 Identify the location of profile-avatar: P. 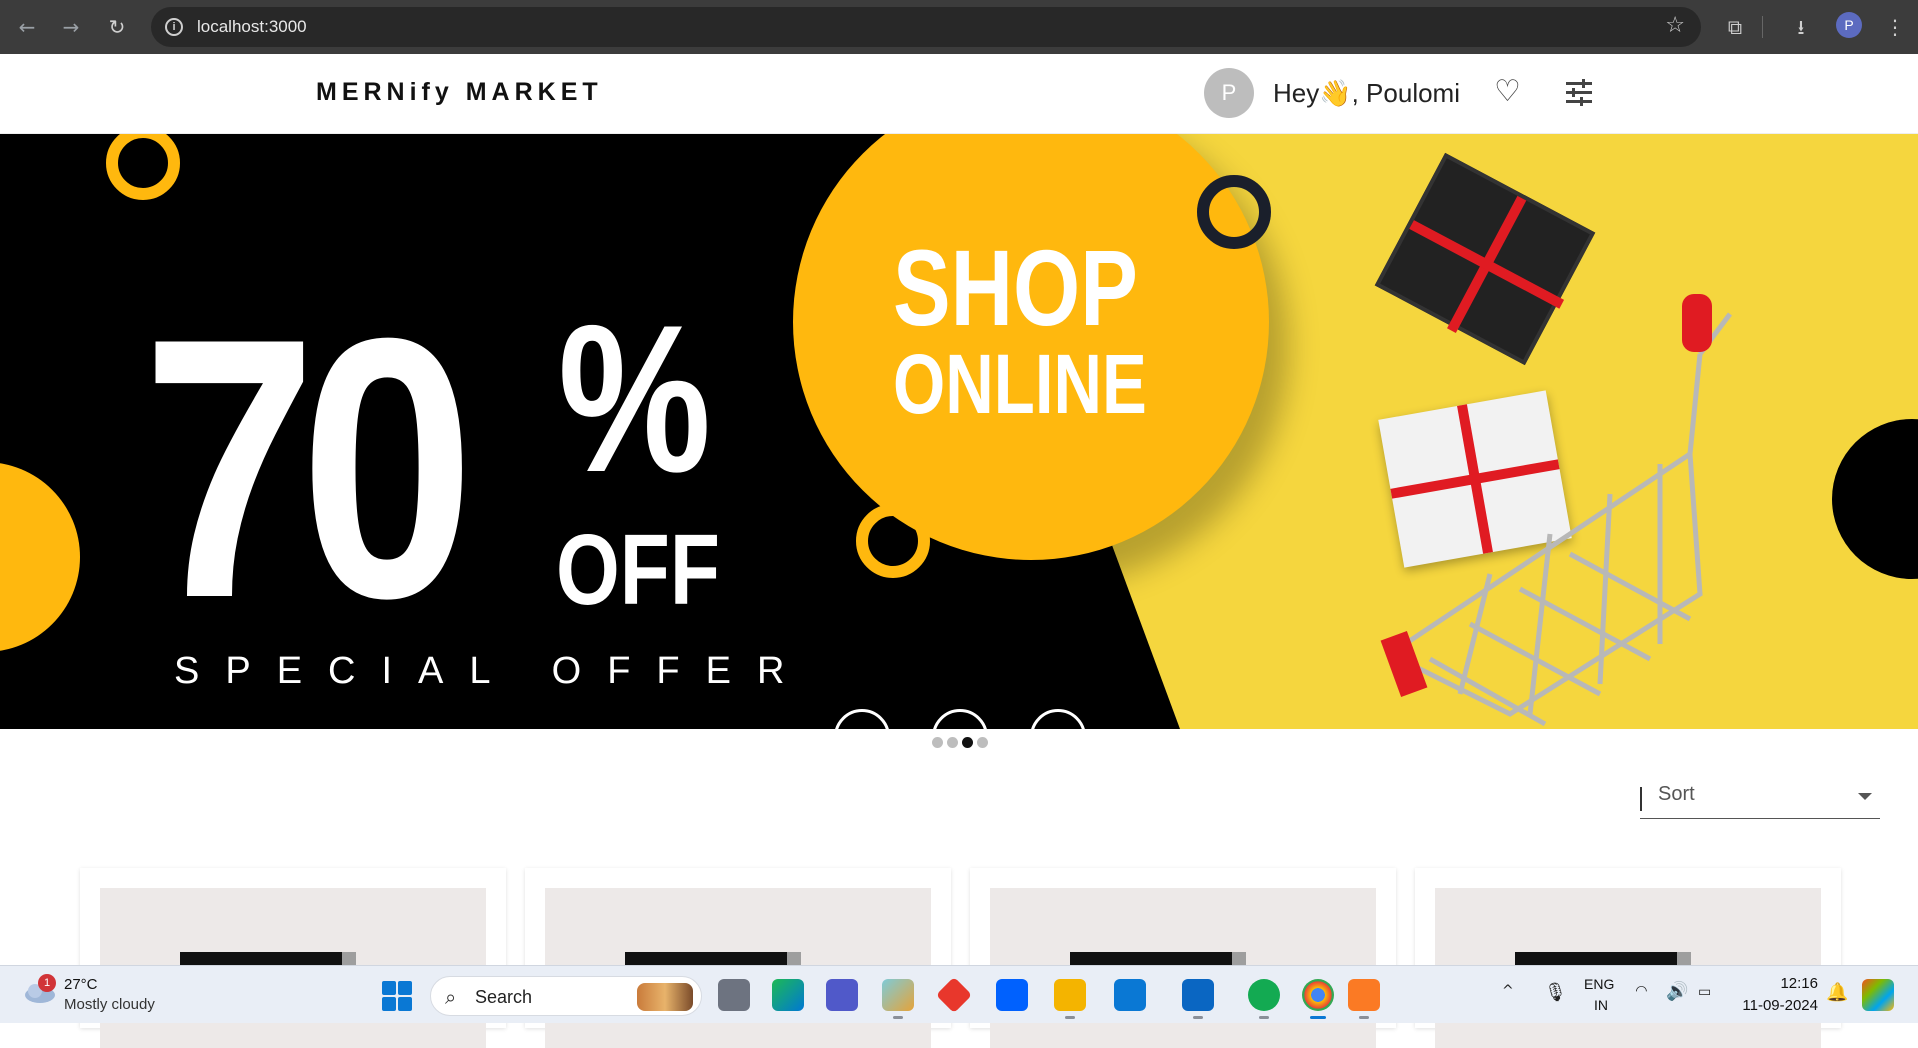
(1849, 25).